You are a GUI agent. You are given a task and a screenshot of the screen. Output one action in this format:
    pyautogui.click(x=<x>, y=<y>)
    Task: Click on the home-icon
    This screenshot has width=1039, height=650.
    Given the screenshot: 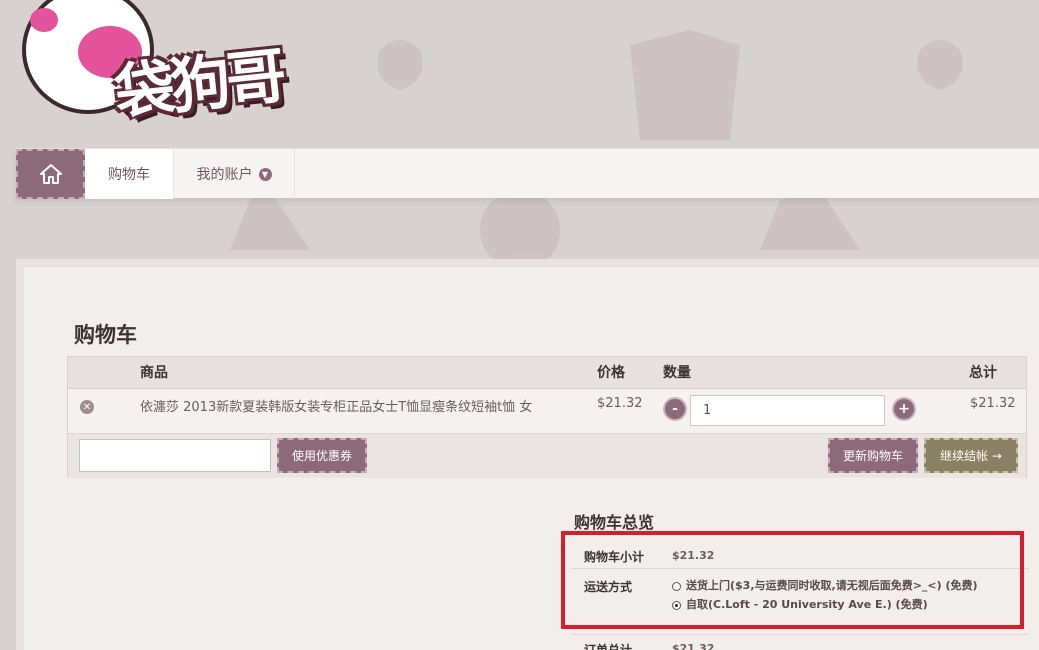 What is the action you would take?
    pyautogui.click(x=50, y=174)
    